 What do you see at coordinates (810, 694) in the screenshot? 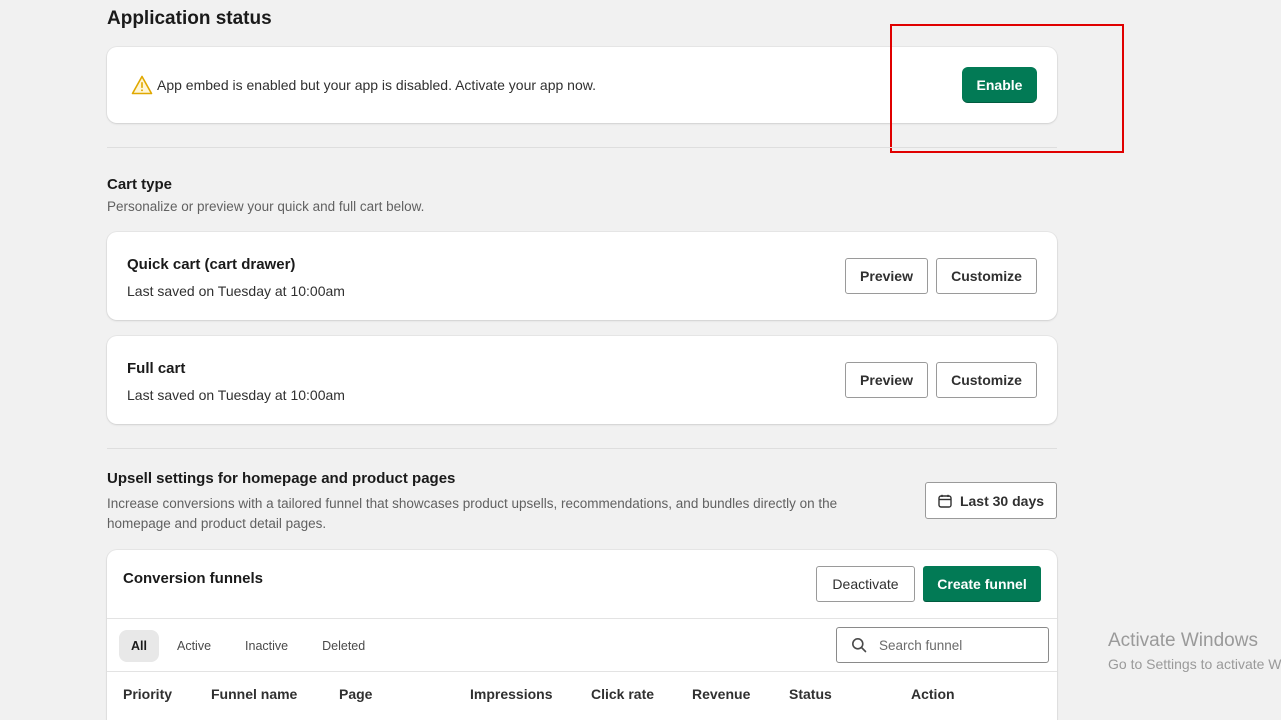
I see `column-header-status: Status` at bounding box center [810, 694].